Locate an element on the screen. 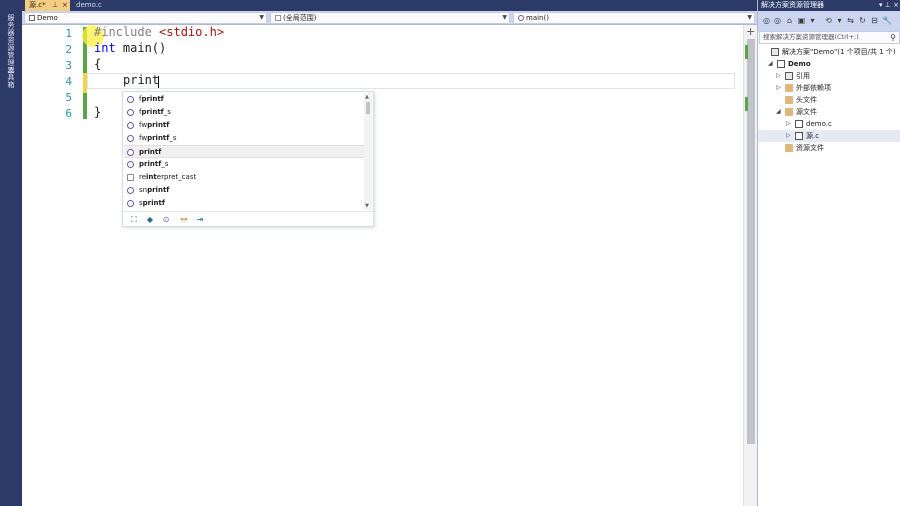 This screenshot has width=900, height=506. line-number: 3 is located at coordinates (68, 65).